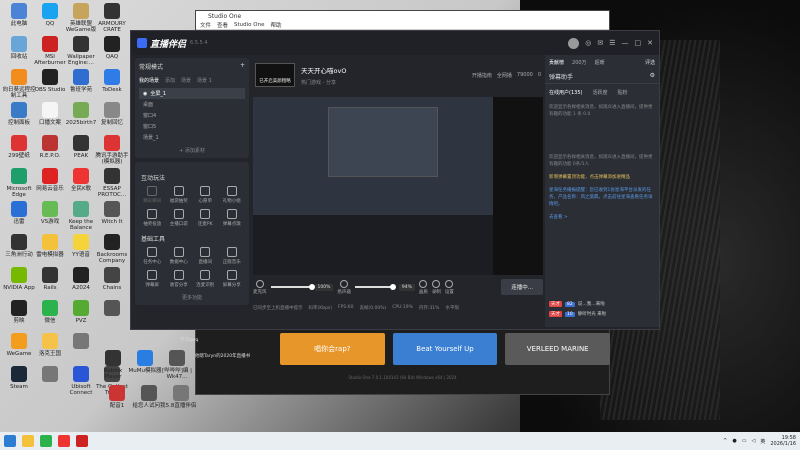 The height and width of the screenshot is (450, 800). I want to click on desktop-icon: PEAK, so click(81, 147).